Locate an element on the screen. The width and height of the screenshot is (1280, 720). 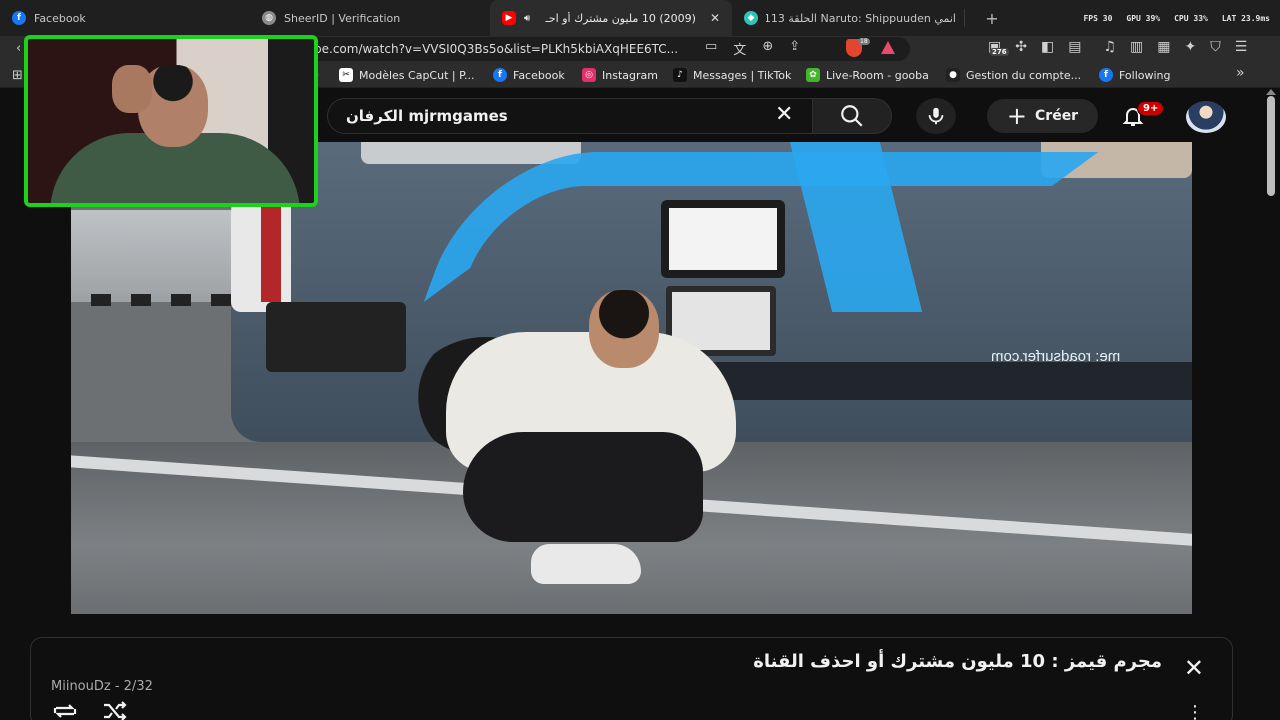
bookmark-facebook: f Facebook is located at coordinates (529, 75).